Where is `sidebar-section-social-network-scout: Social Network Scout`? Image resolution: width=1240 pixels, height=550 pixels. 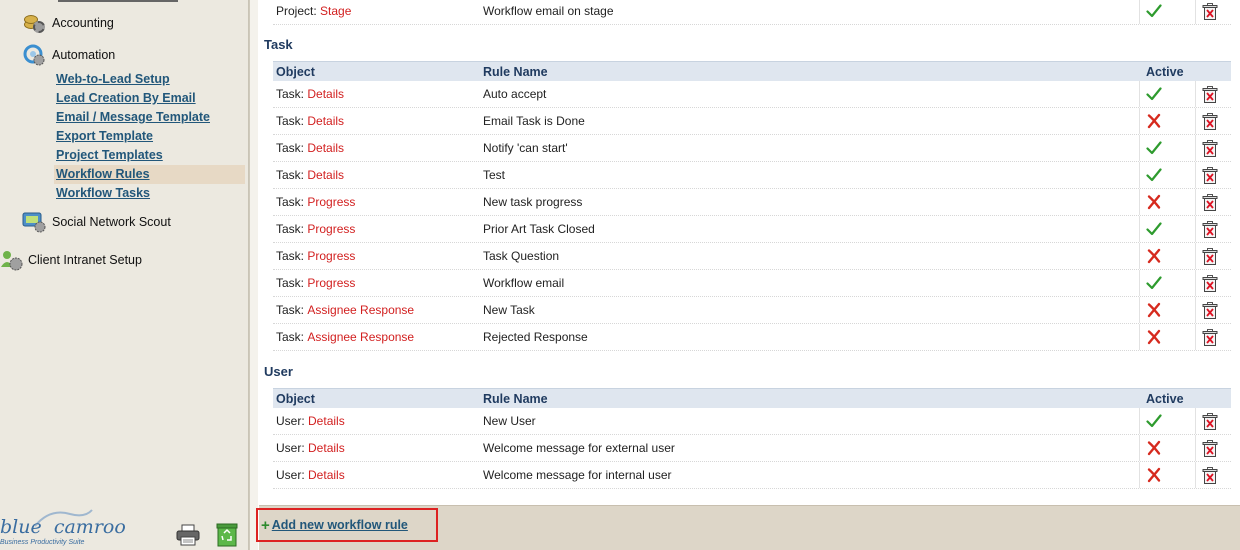 sidebar-section-social-network-scout: Social Network Scout is located at coordinates (96, 222).